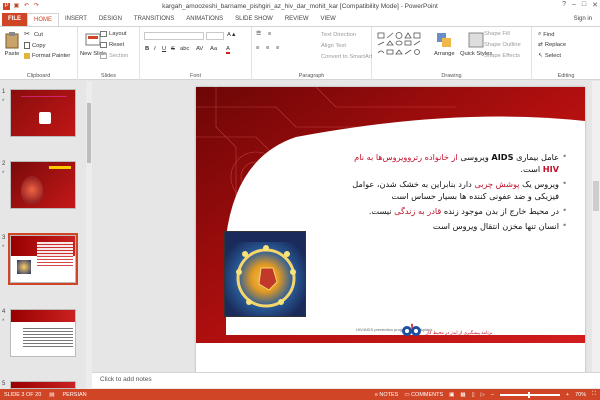 This screenshot has height=400, width=600. I want to click on cut-button: ✂ Cut, so click(33, 35).